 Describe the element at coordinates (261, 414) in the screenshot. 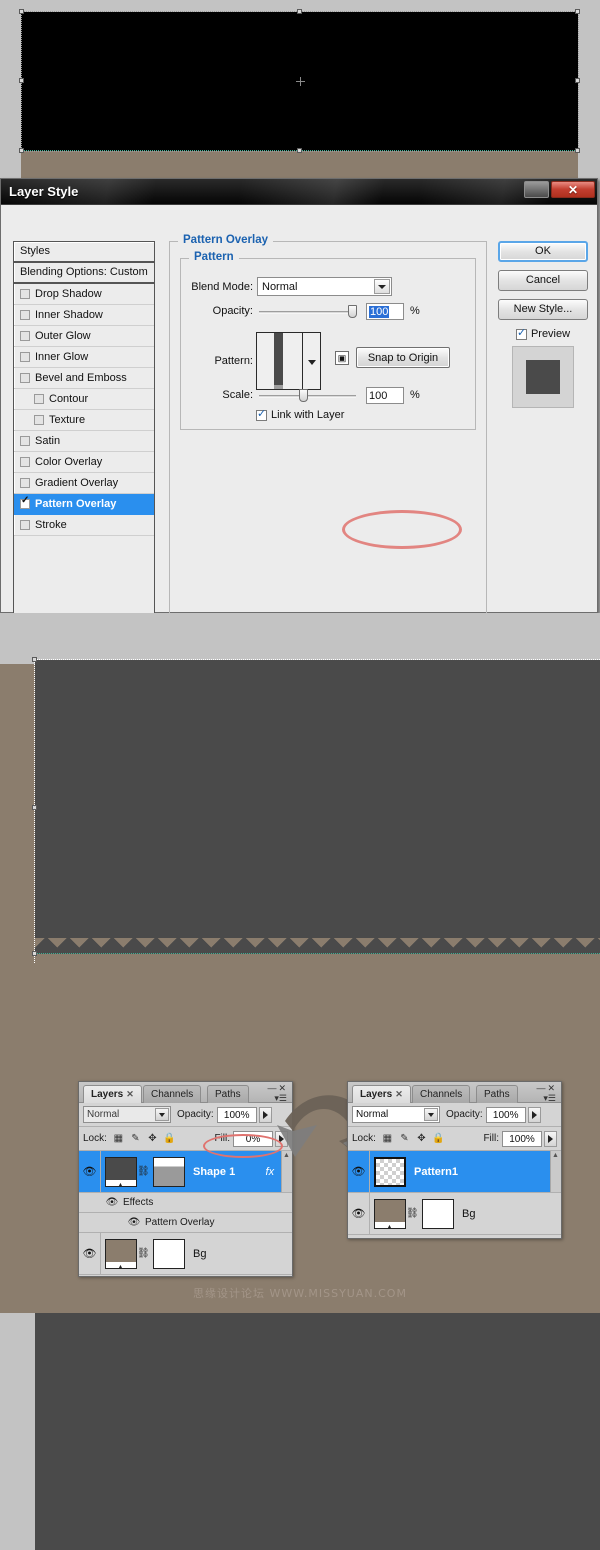

I see `link-with-layer-checkbox-box` at that location.